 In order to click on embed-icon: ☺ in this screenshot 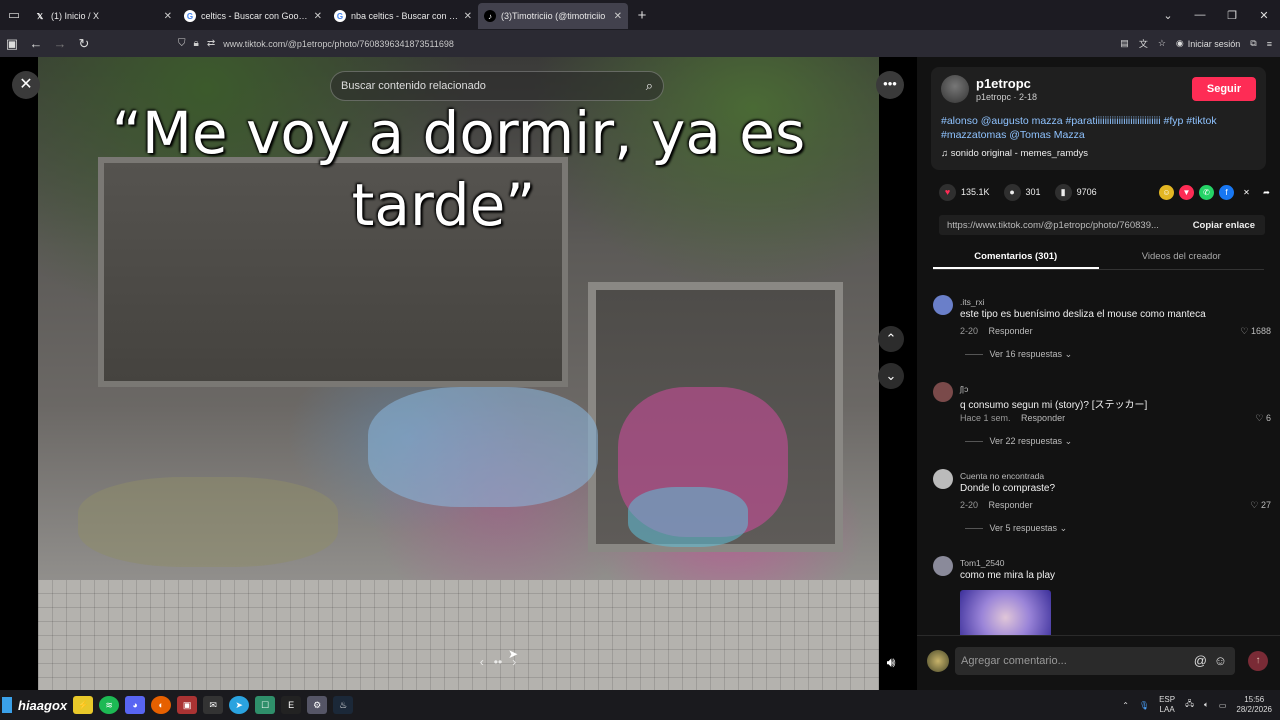, I will do `click(1166, 192)`.